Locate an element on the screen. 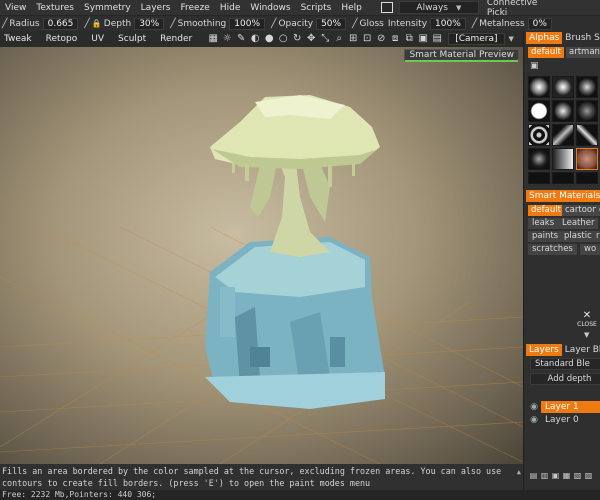 Image resolution: width=600 pixels, height=500 pixels. pick-dropdown: Connective Picki is located at coordinates (525, 9).